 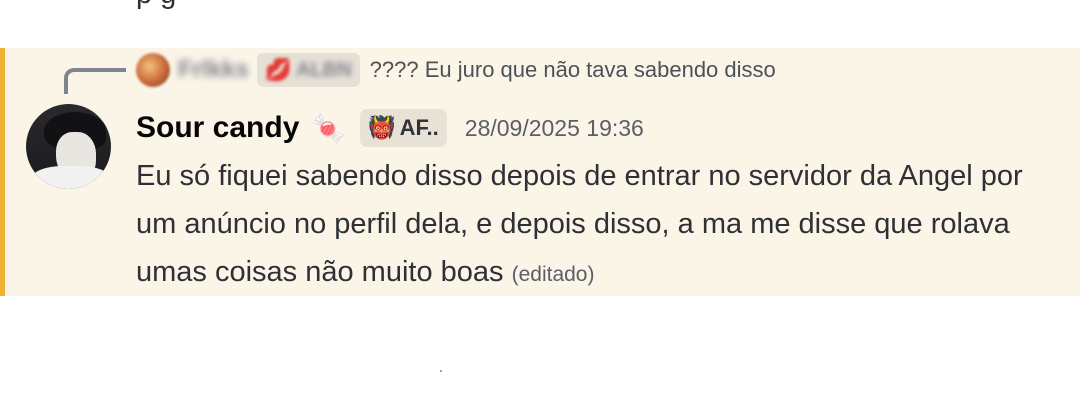 I want to click on lips-icon: 💋, so click(x=278, y=69).